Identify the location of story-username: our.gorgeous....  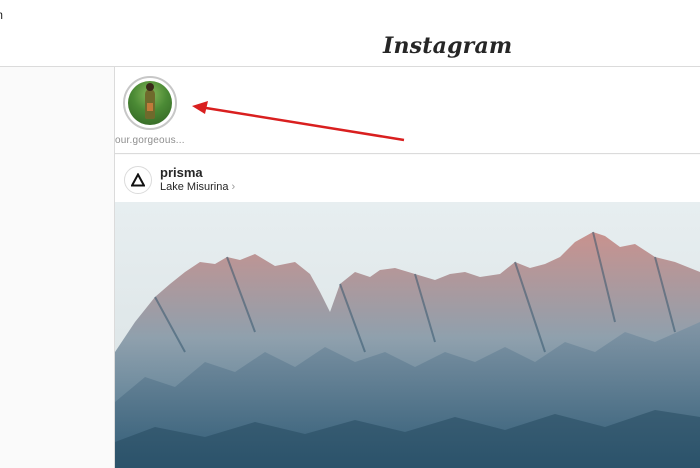
(150, 140).